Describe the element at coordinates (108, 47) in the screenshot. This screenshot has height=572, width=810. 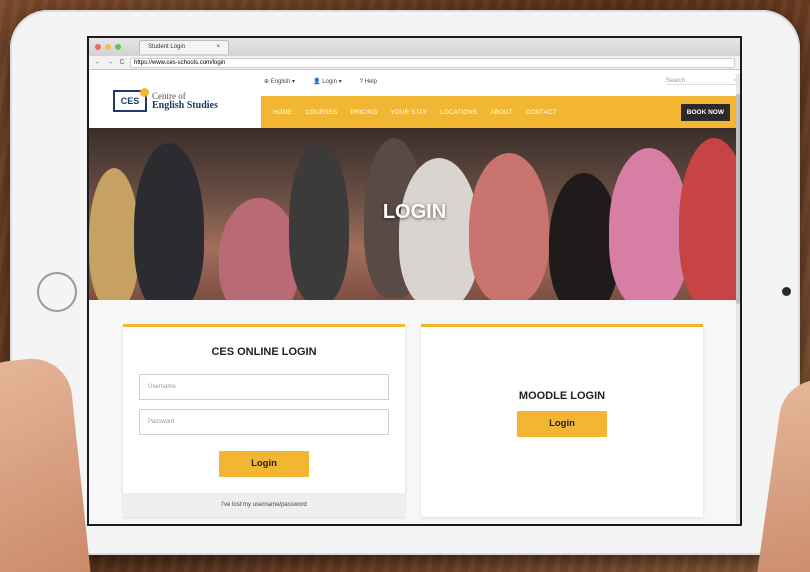
I see `window-minimize-dot` at that location.